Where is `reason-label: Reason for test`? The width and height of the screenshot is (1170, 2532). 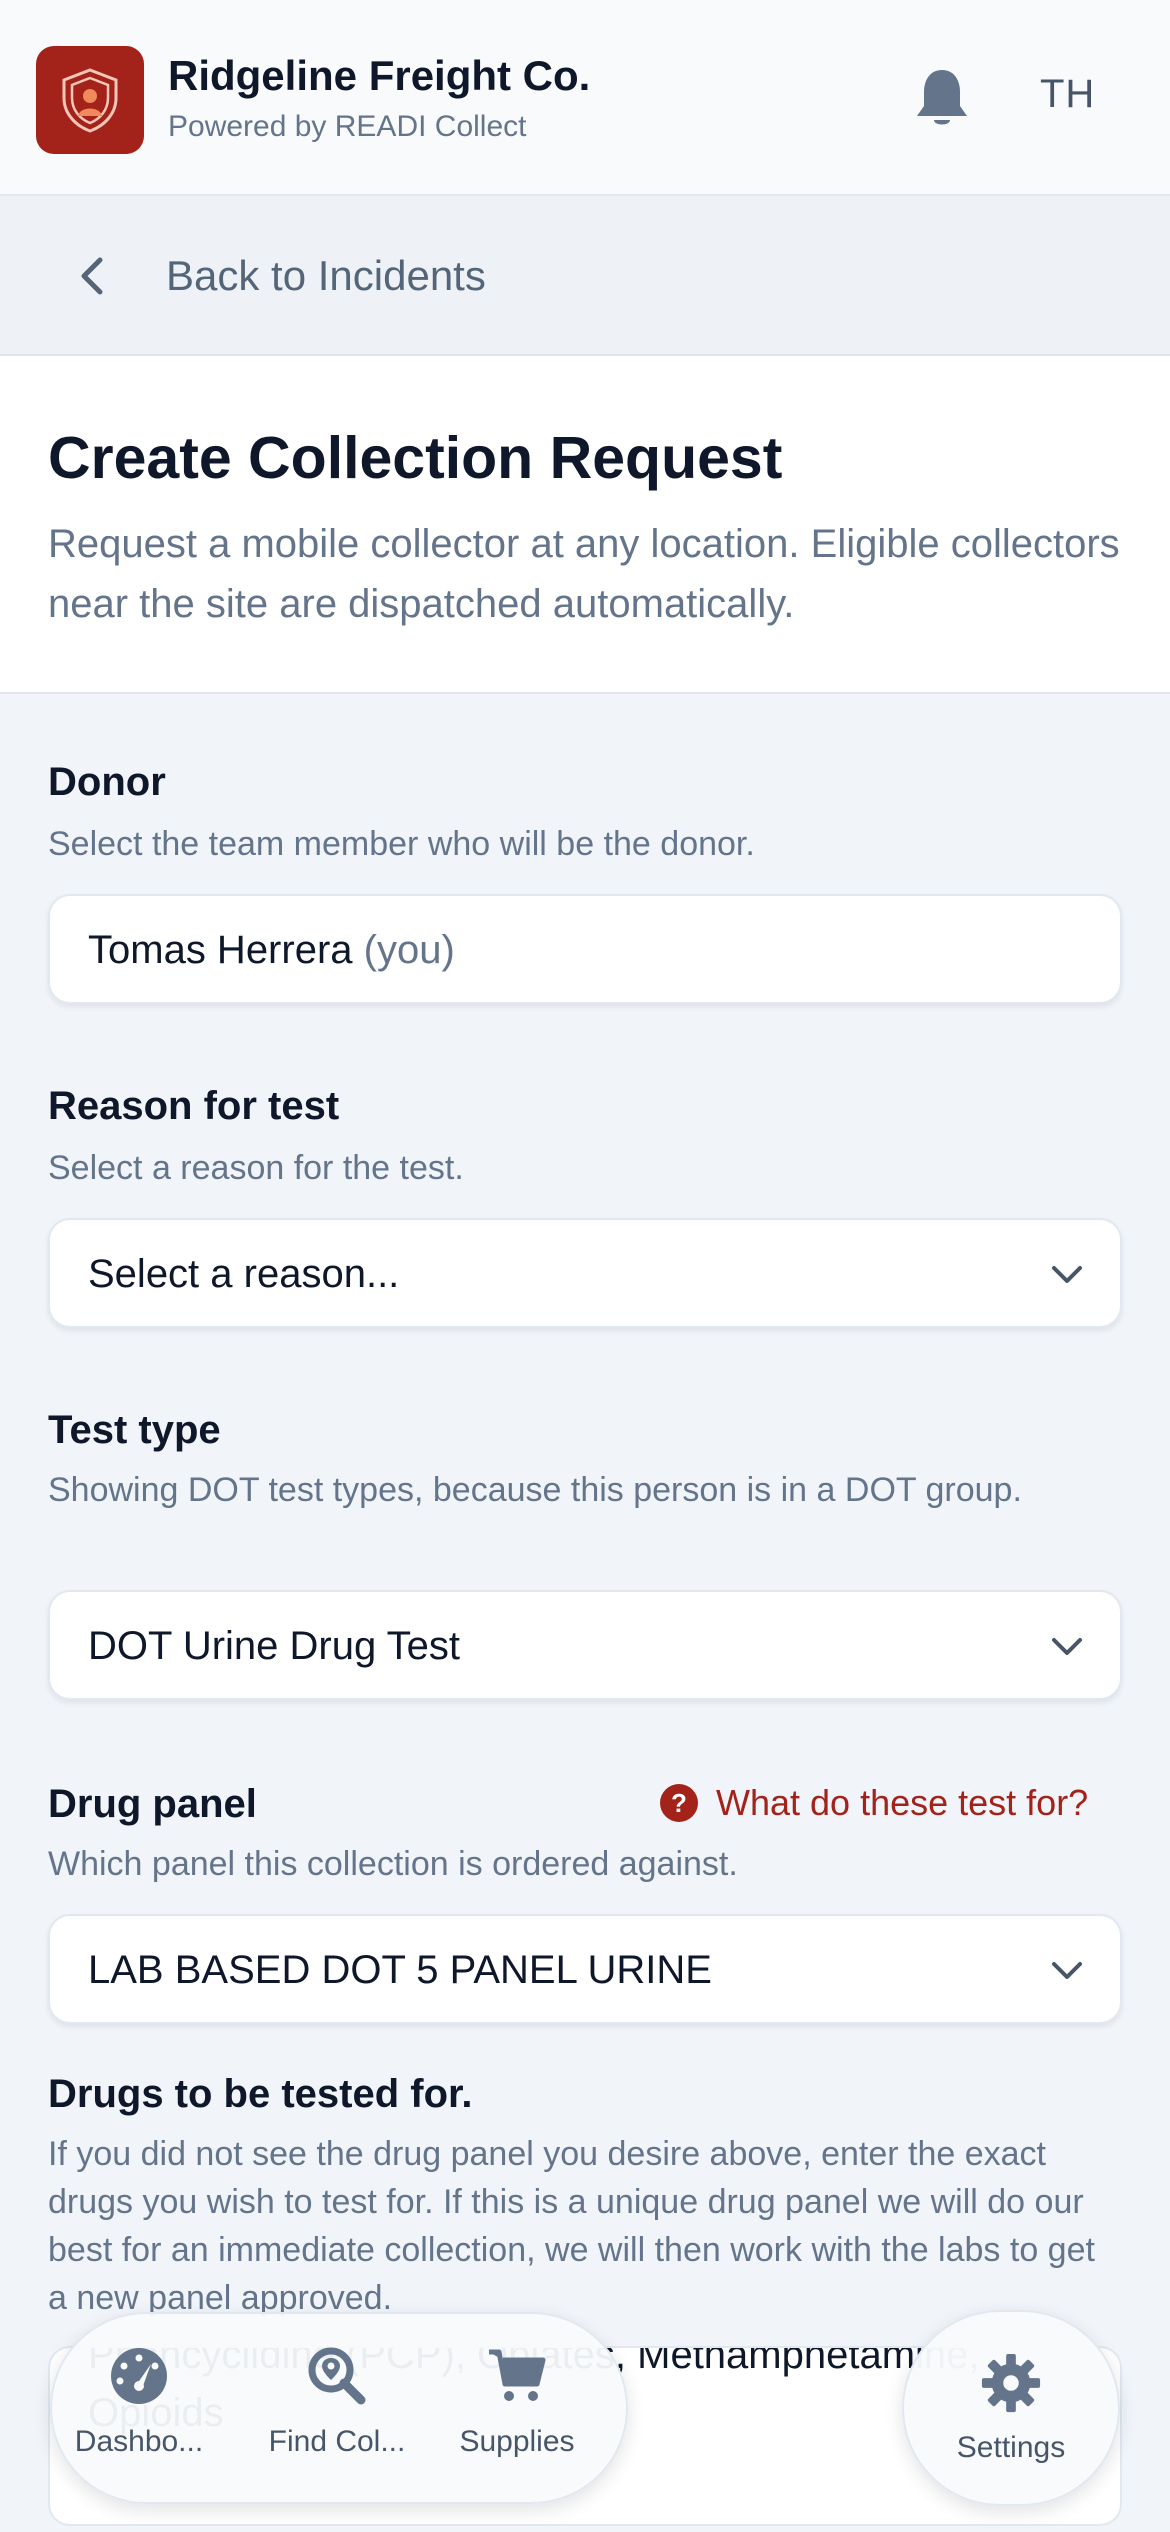
reason-label: Reason for test is located at coordinates (194, 1106).